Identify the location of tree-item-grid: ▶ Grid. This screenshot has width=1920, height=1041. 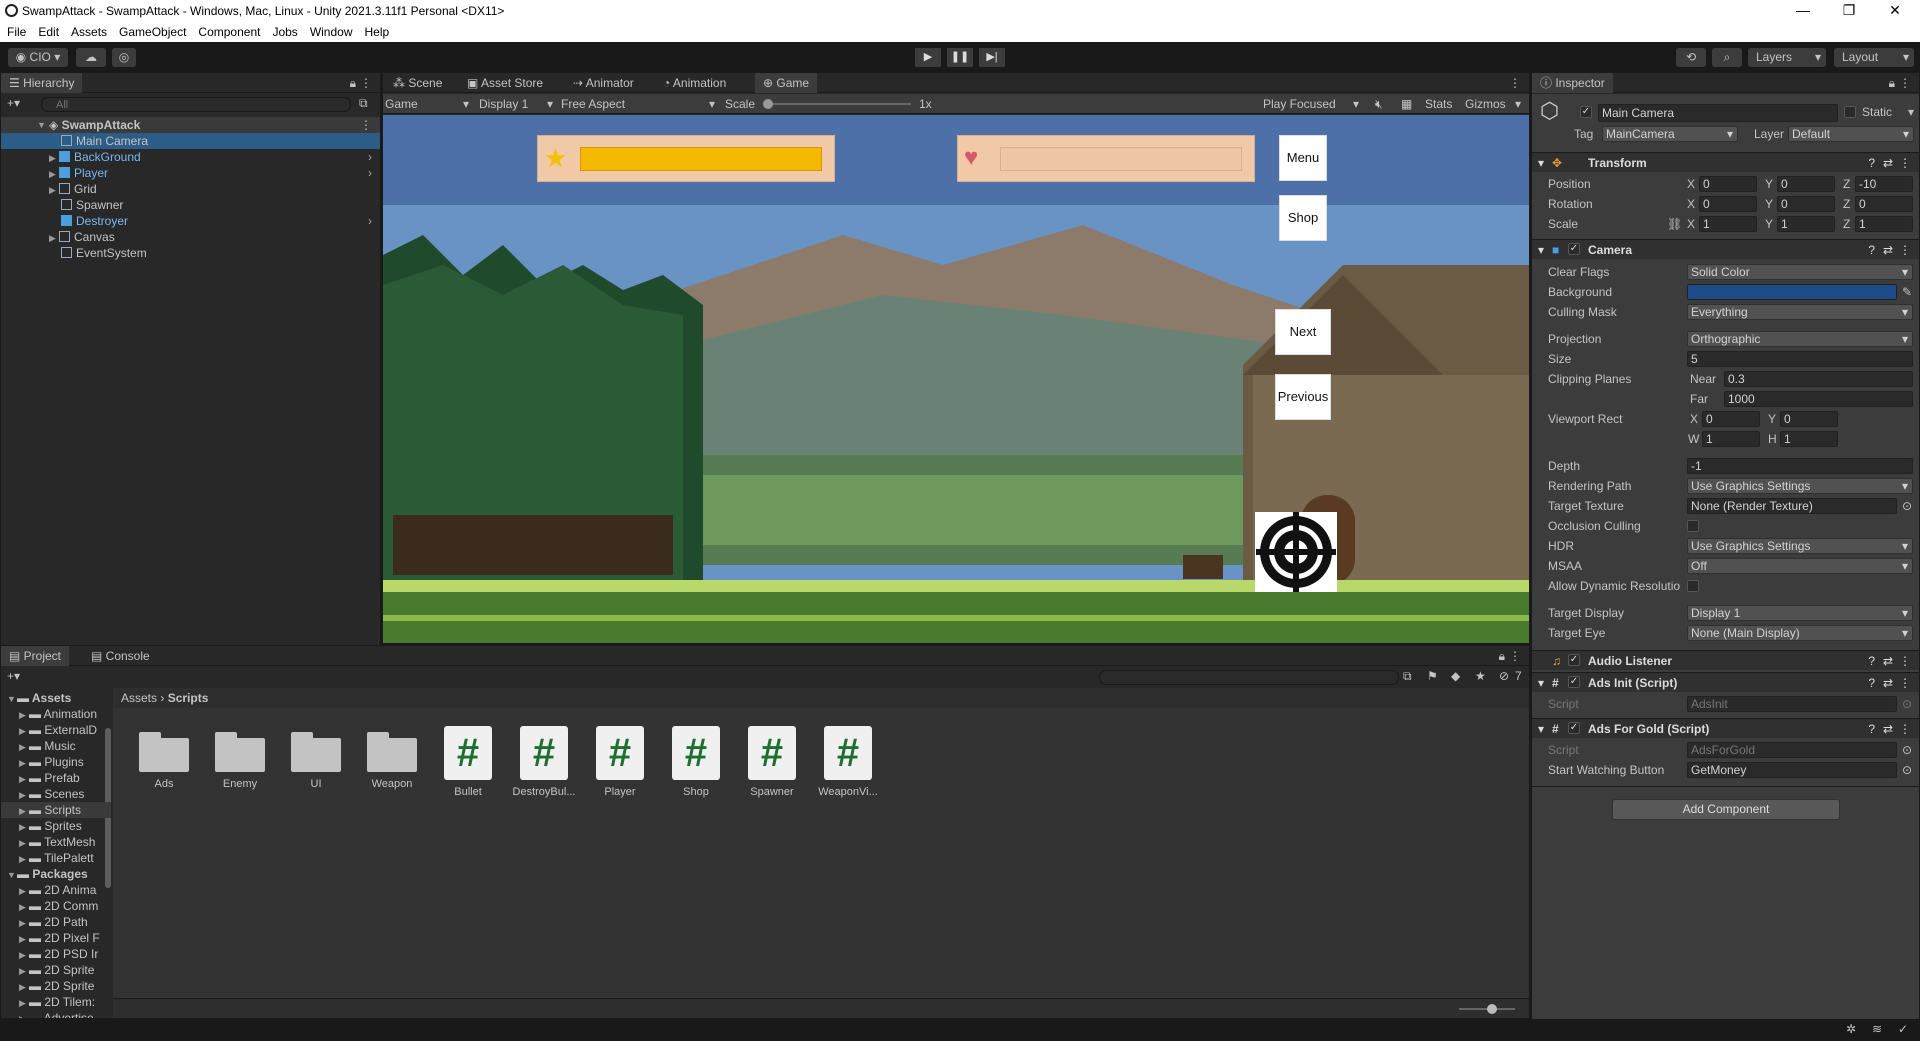
(190, 189).